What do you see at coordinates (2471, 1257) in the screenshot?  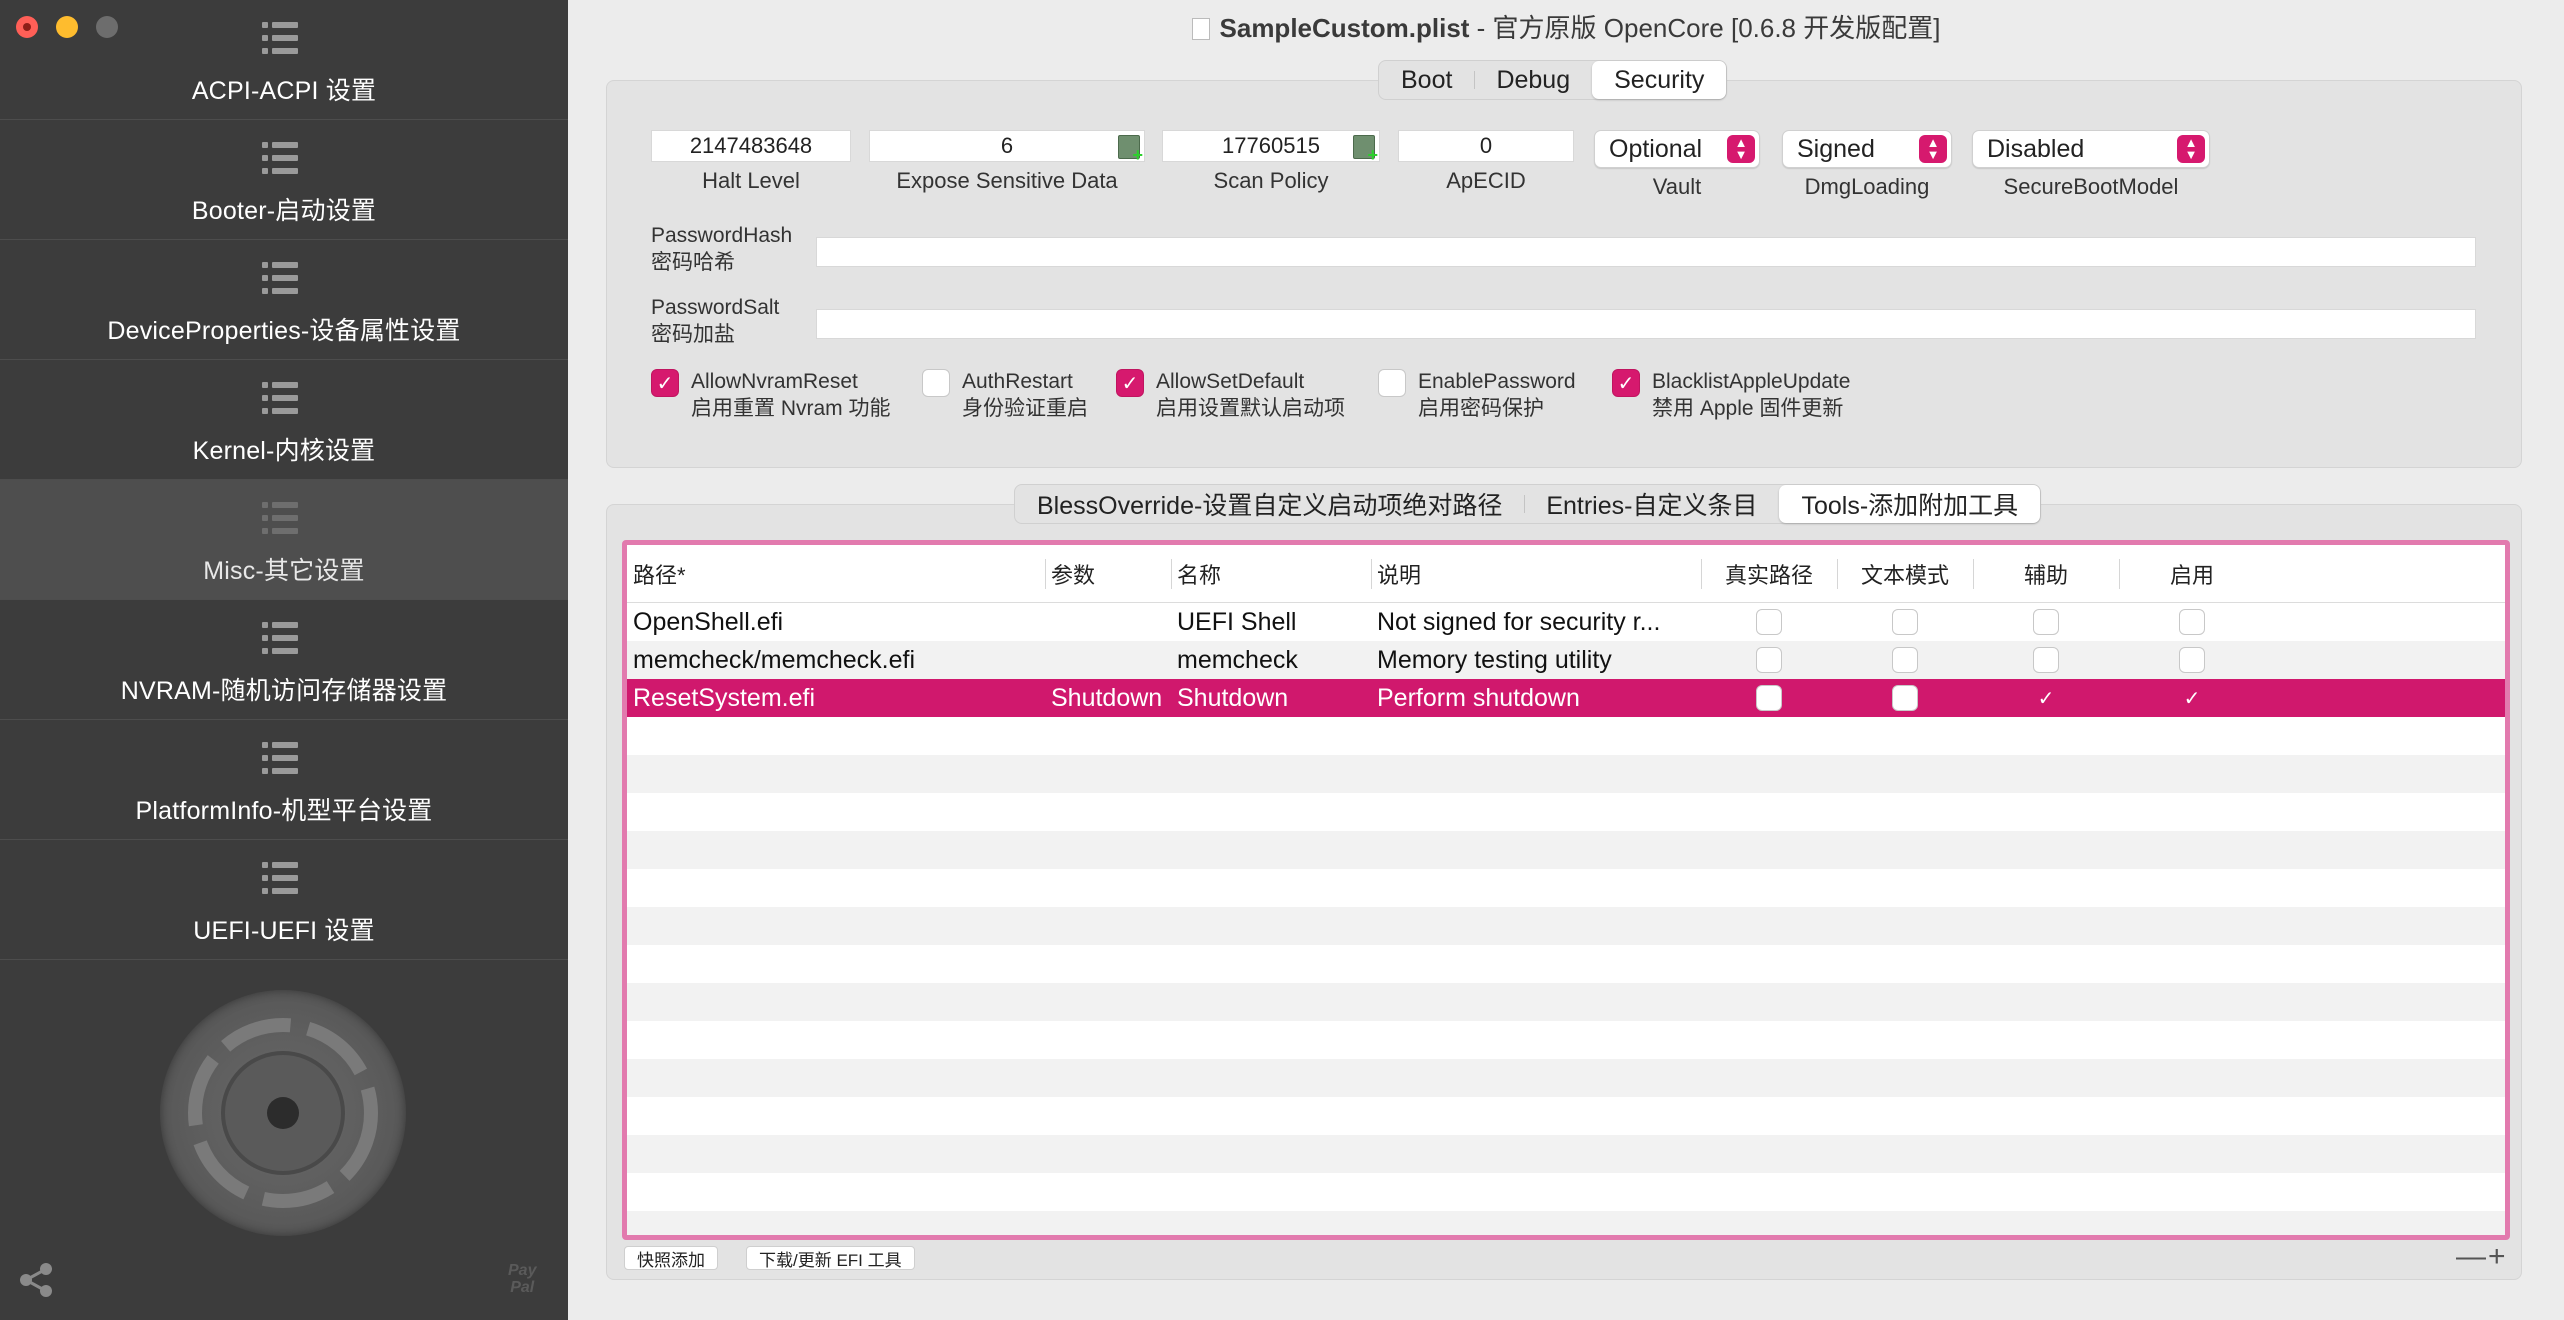 I see `remove-row-button: —` at bounding box center [2471, 1257].